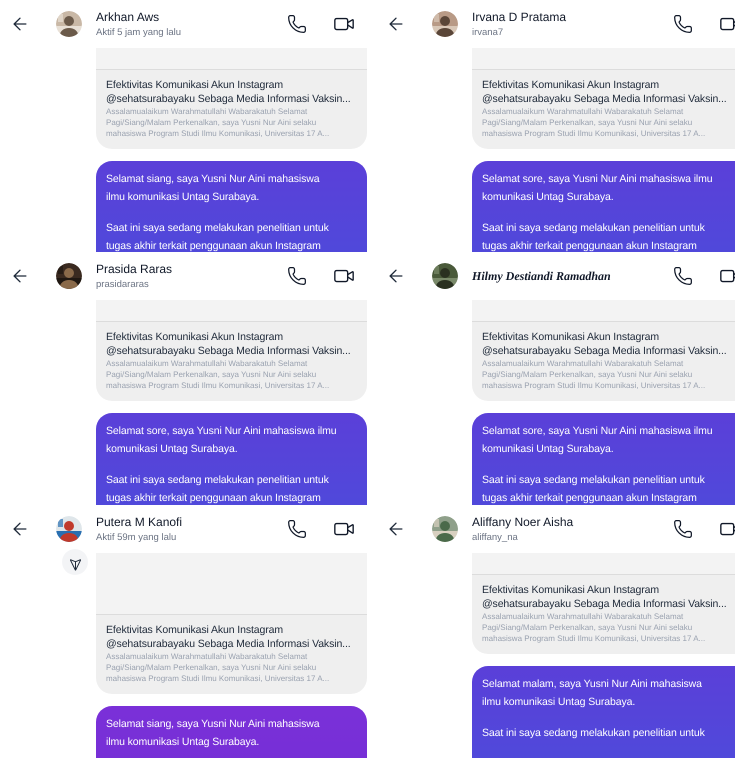  What do you see at coordinates (75, 562) in the screenshot?
I see `share-button` at bounding box center [75, 562].